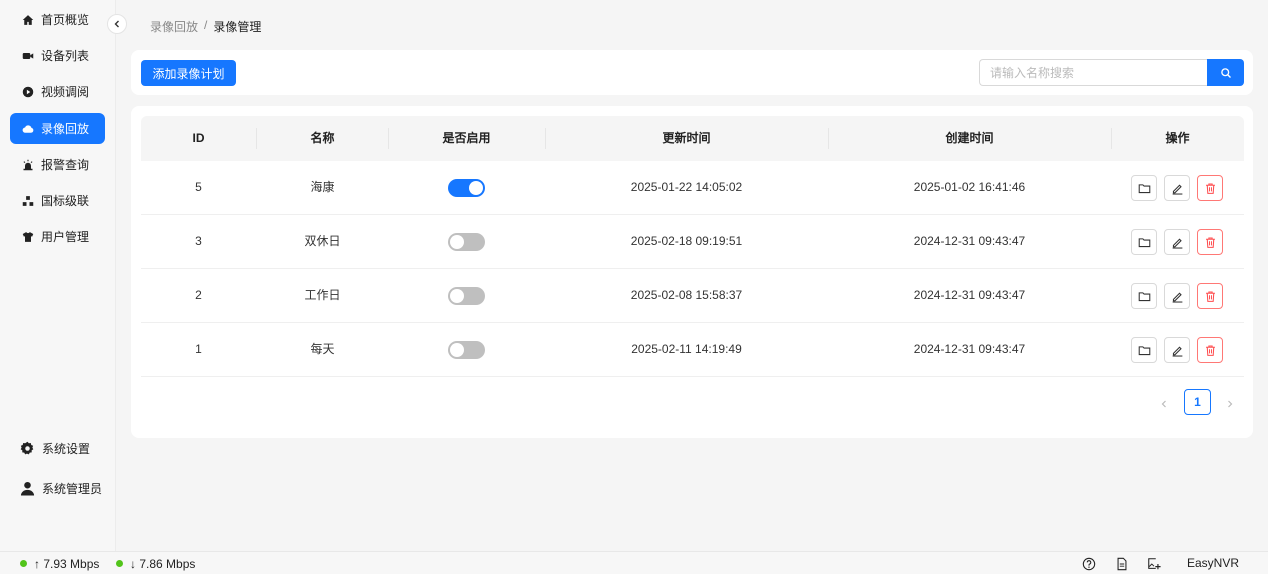  I want to click on sidebar-item-admin: 系统管理员, so click(61, 488).